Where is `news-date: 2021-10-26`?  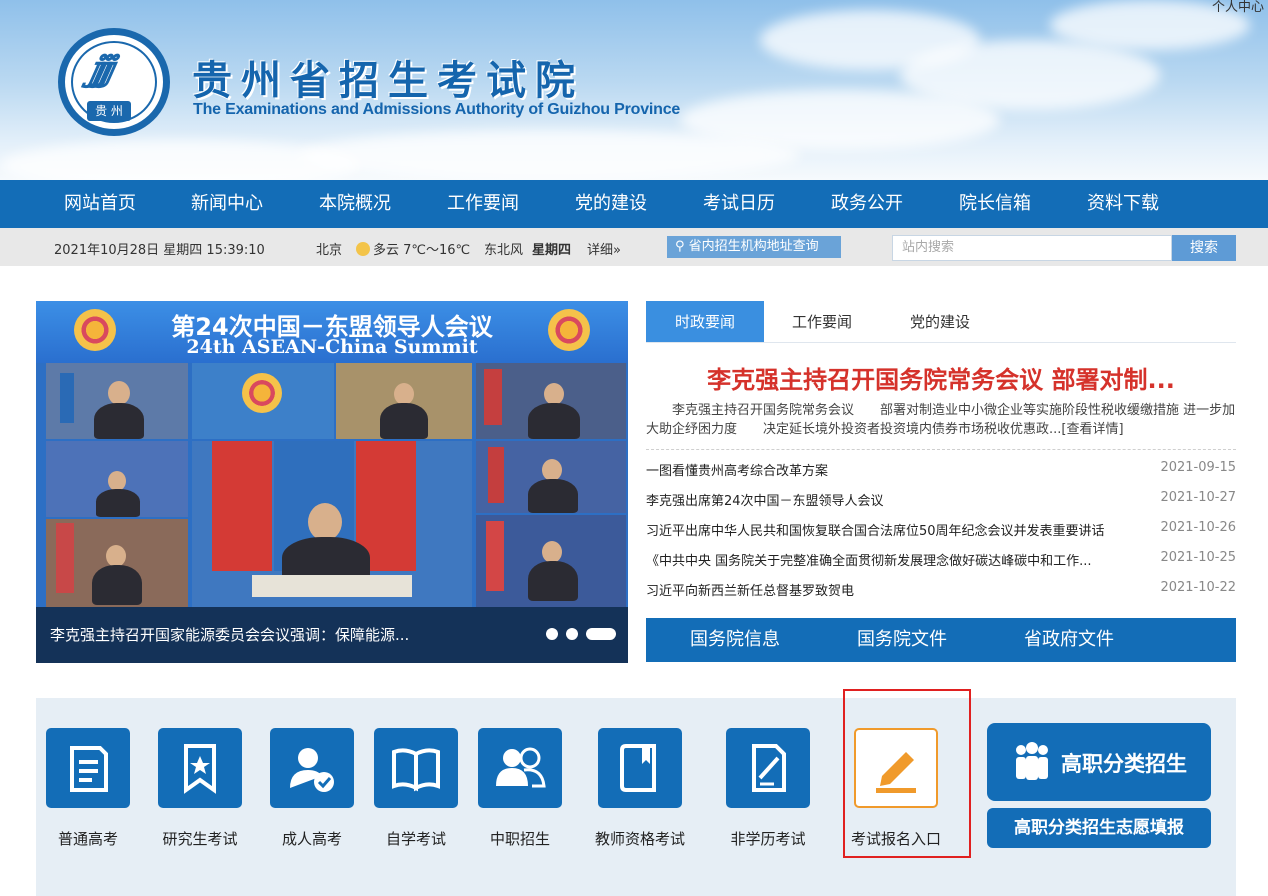 news-date: 2021-10-26 is located at coordinates (1198, 527).